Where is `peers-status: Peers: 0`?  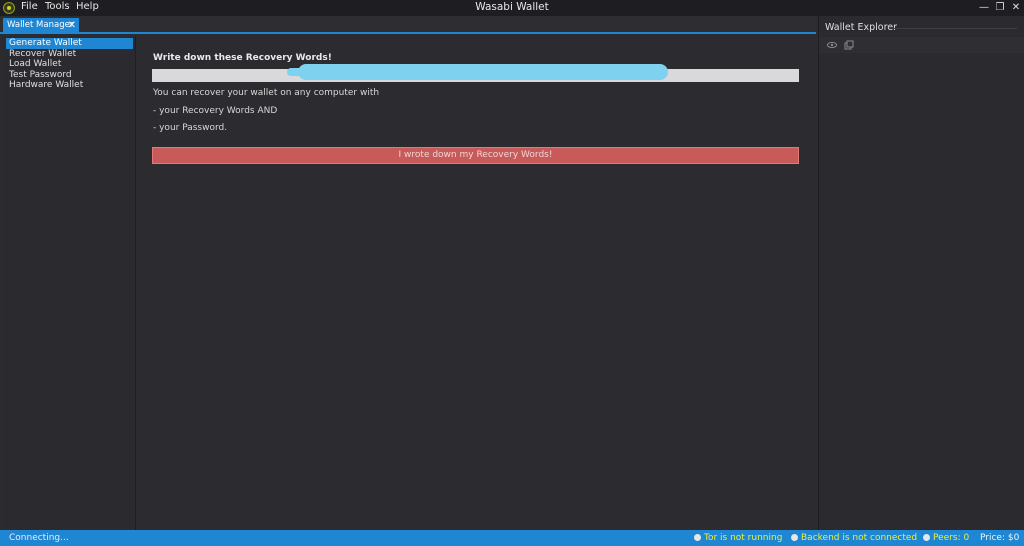 peers-status: Peers: 0 is located at coordinates (946, 538).